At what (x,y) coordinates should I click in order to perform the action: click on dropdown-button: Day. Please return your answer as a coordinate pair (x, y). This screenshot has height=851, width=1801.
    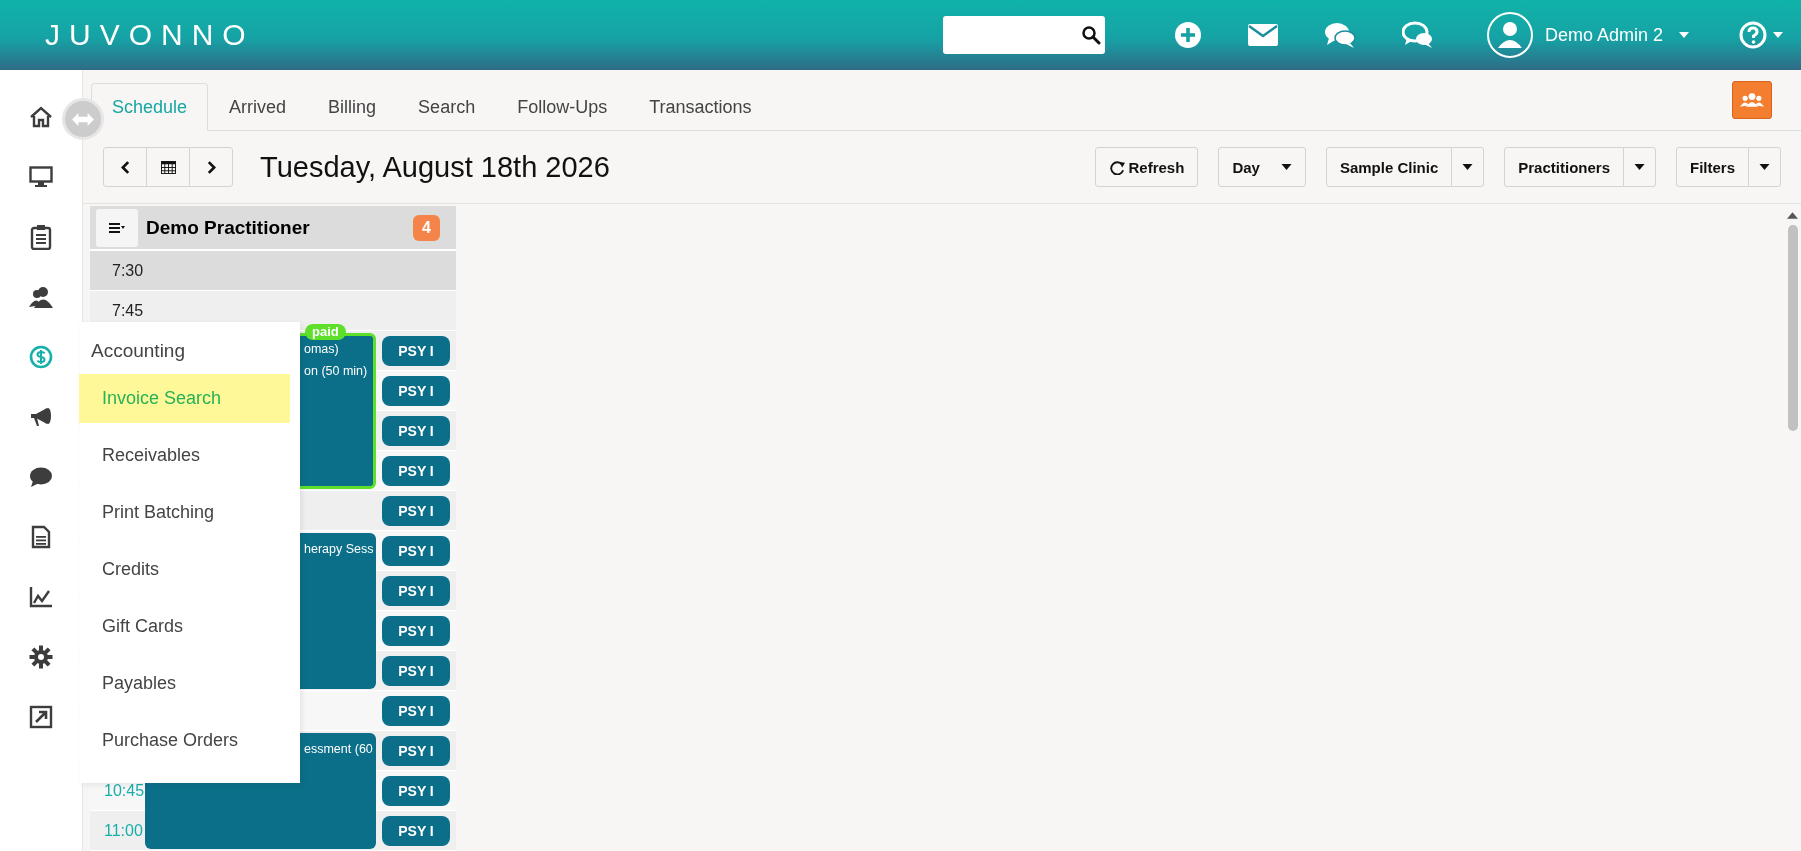
    Looking at the image, I should click on (1262, 167).